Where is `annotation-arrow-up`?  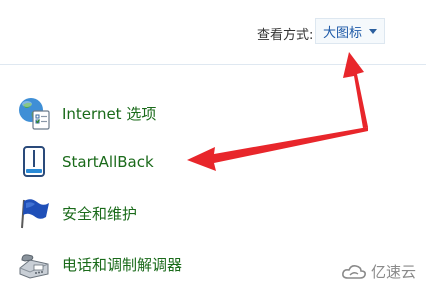
annotation-arrow-up is located at coordinates (355, 90).